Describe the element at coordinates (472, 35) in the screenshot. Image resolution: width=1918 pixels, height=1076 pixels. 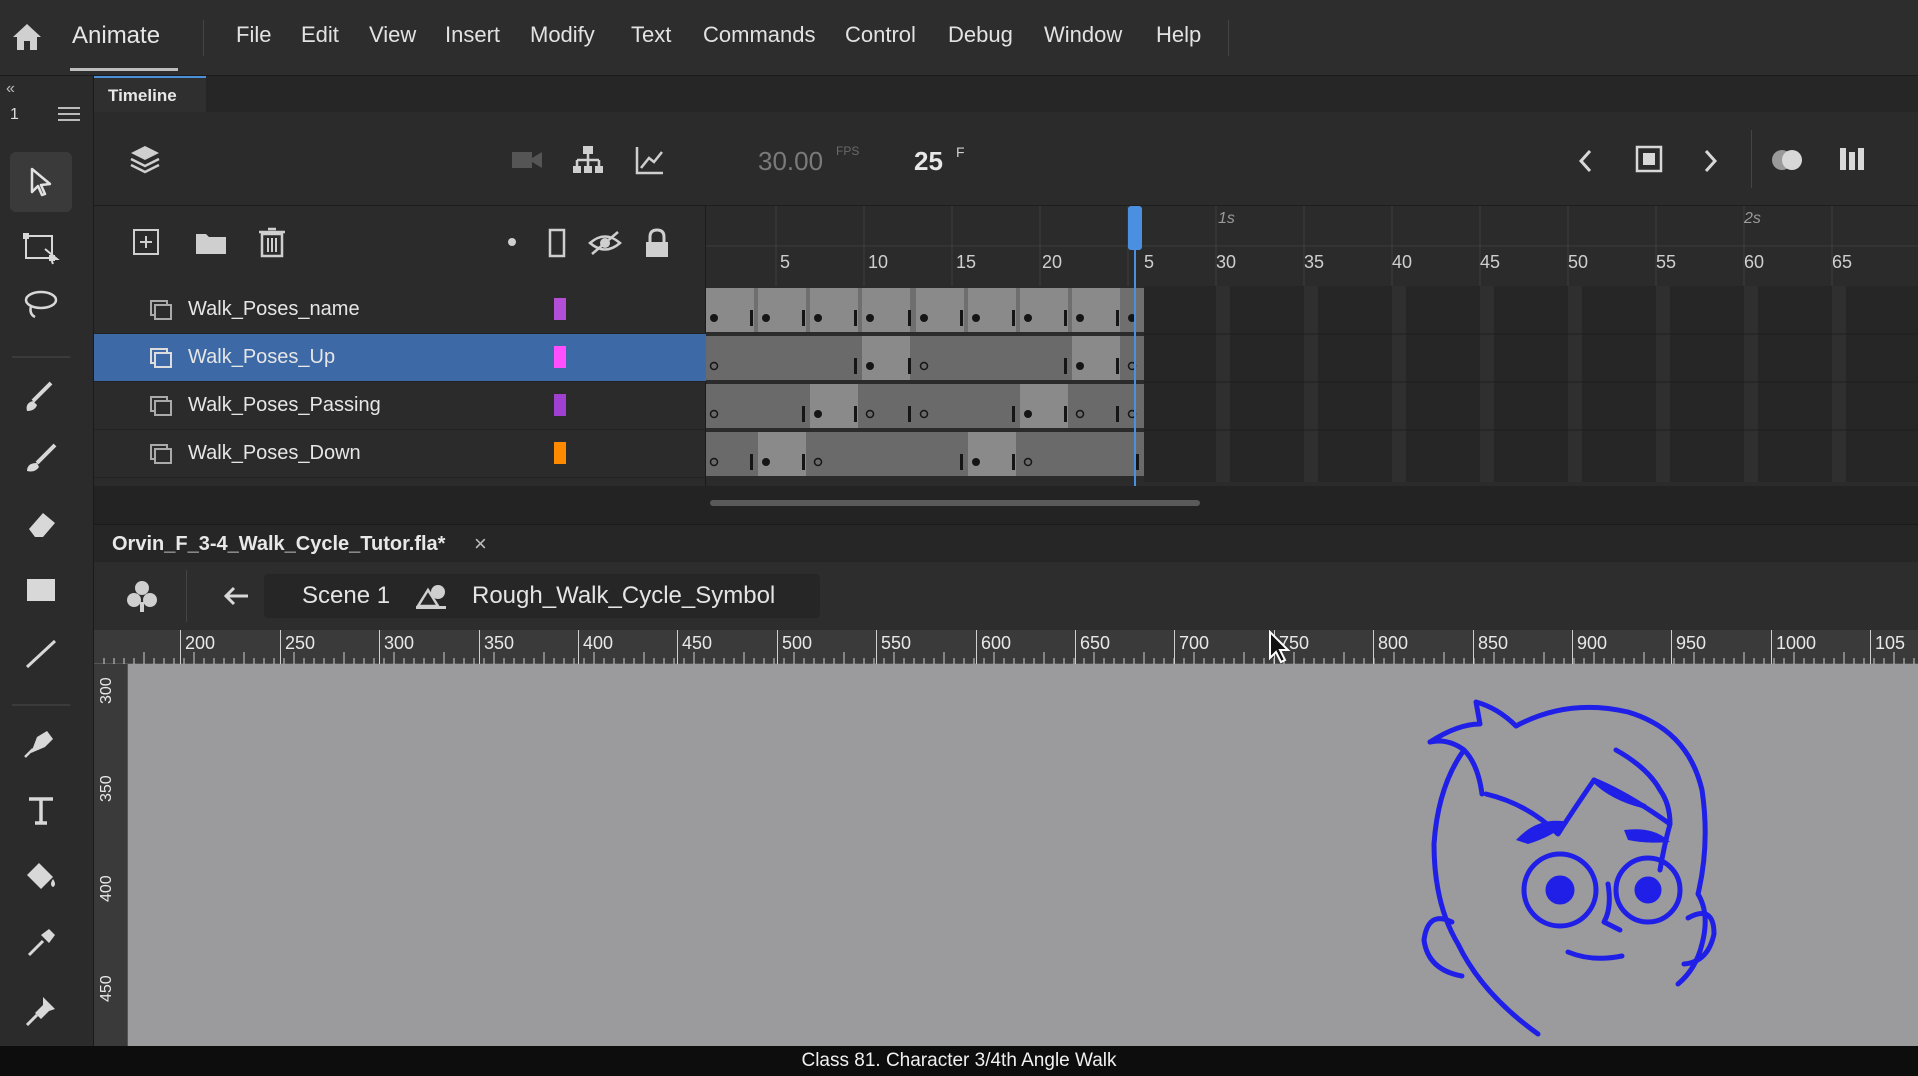
I see `menu-insert: Insert` at that location.